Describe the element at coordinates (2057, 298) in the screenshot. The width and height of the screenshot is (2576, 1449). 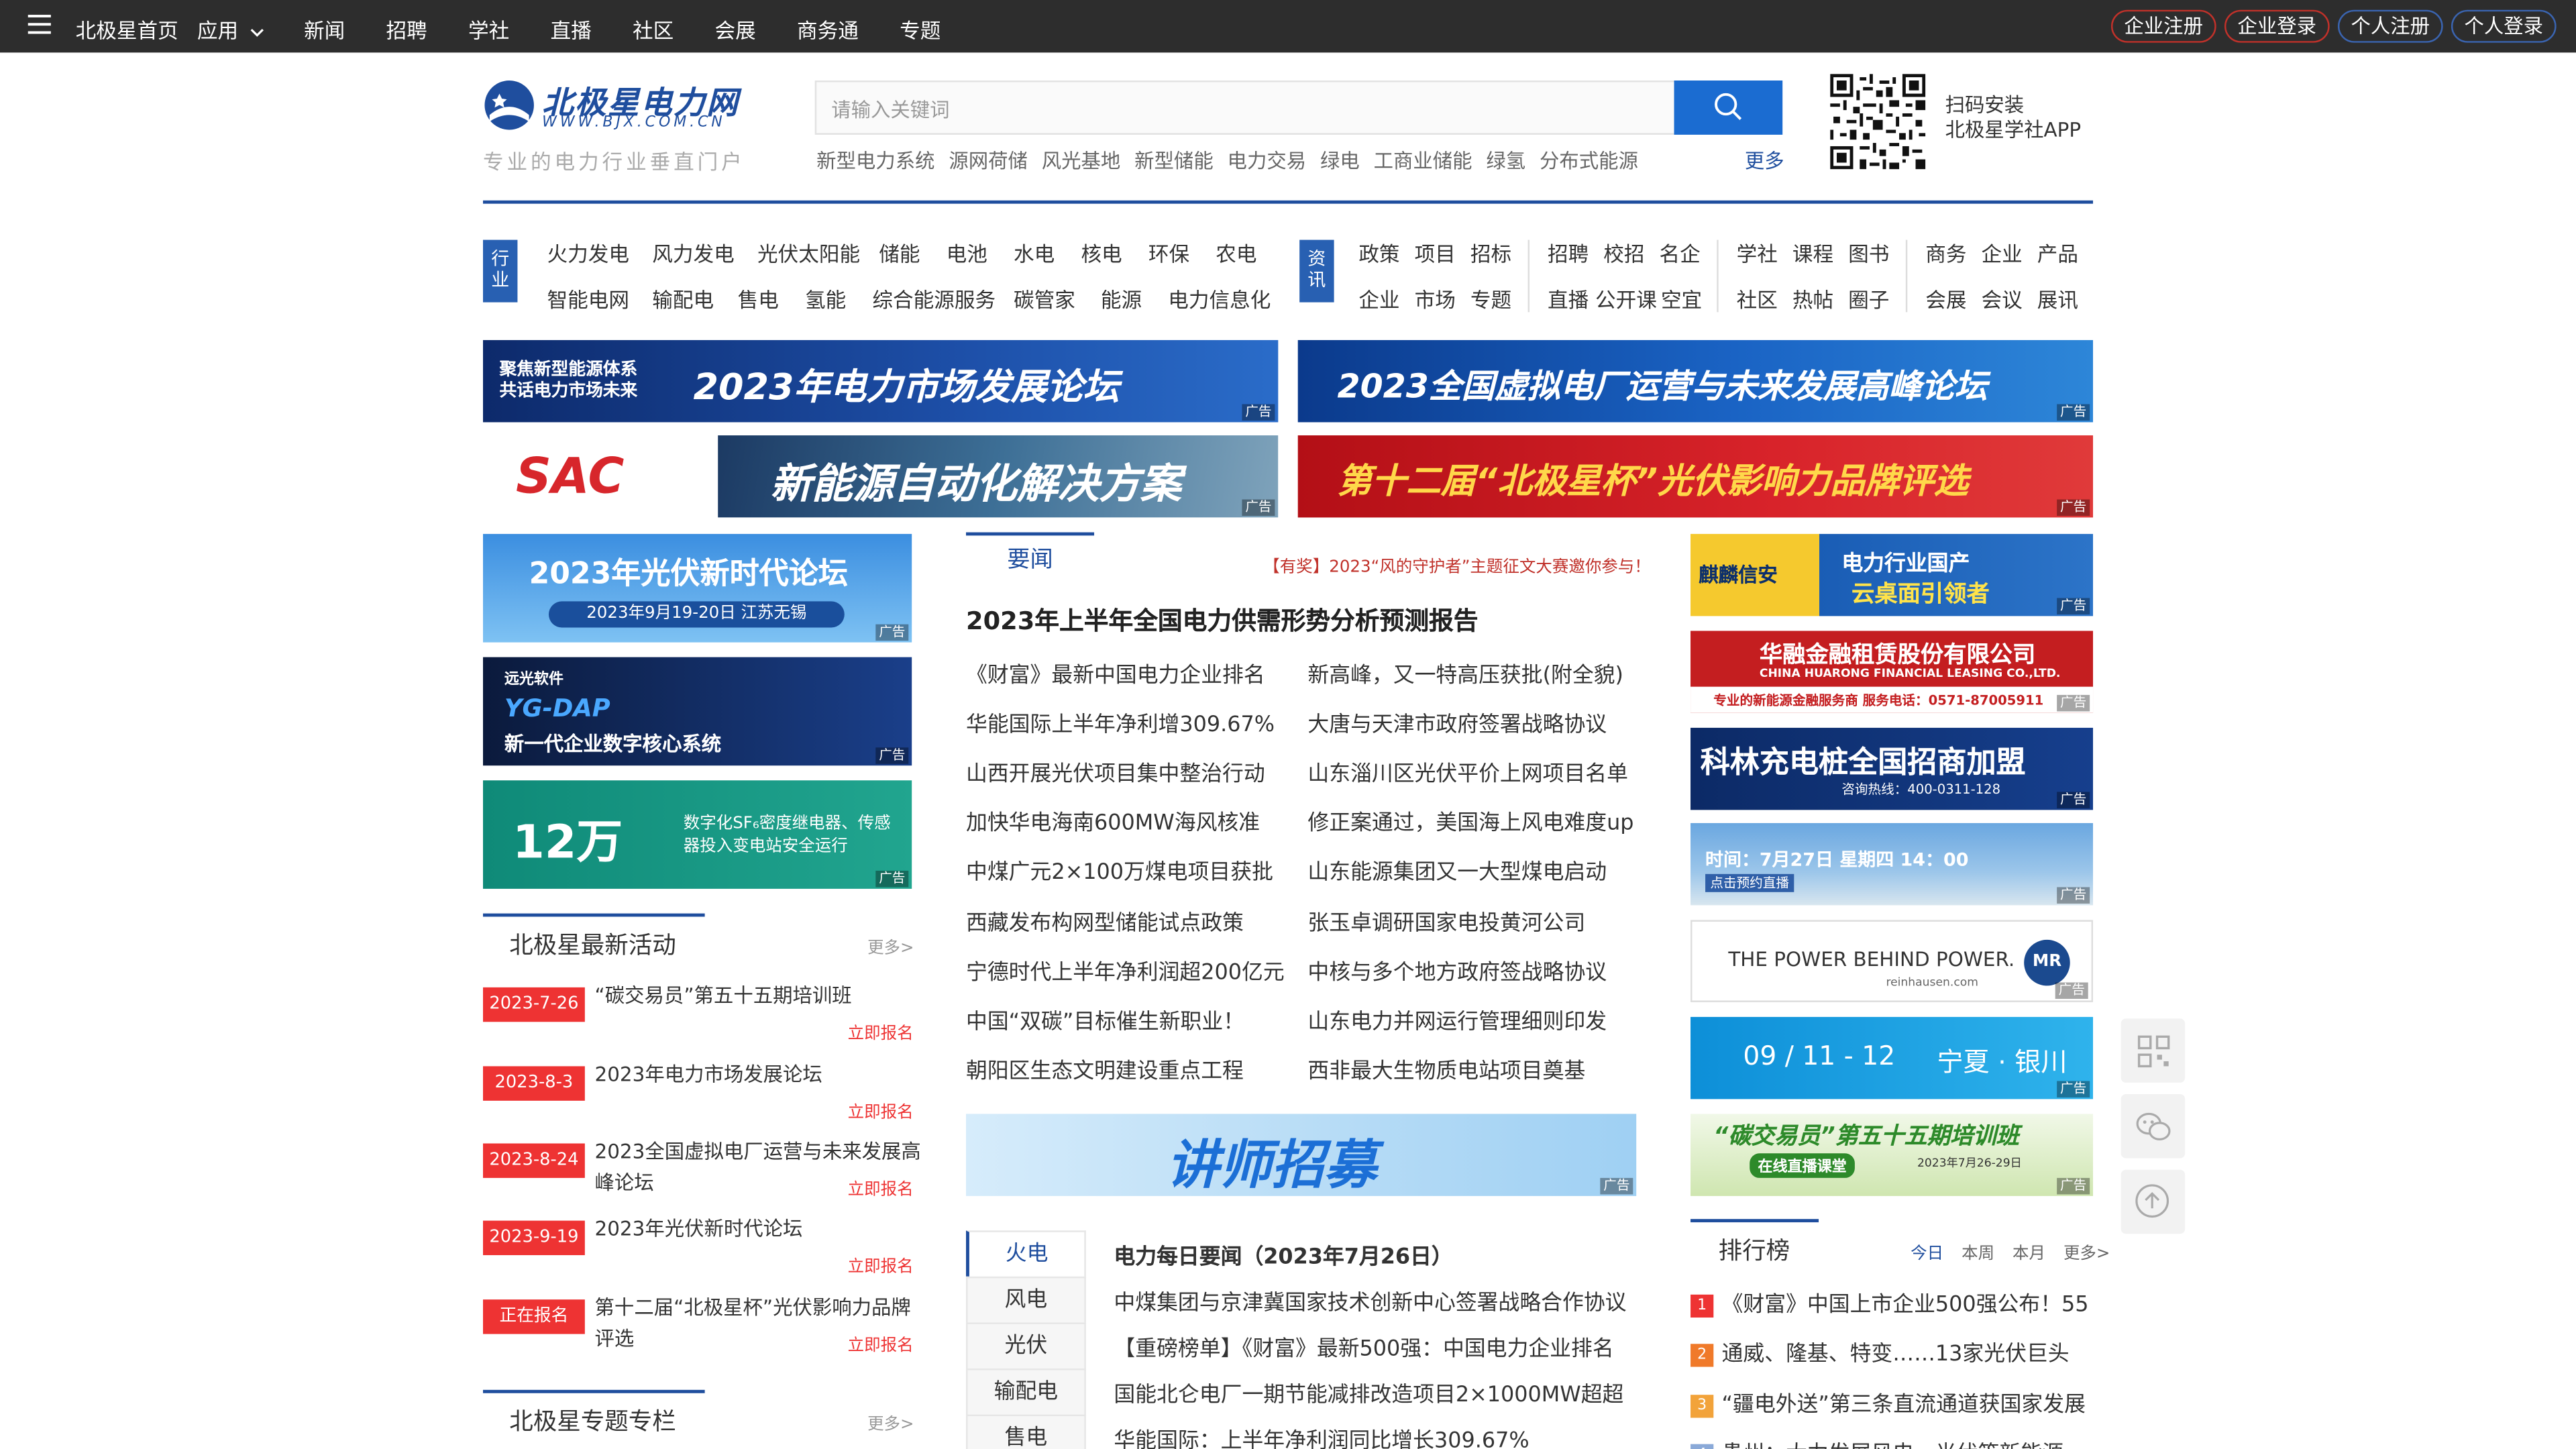
I see `category-link: 展讯` at that location.